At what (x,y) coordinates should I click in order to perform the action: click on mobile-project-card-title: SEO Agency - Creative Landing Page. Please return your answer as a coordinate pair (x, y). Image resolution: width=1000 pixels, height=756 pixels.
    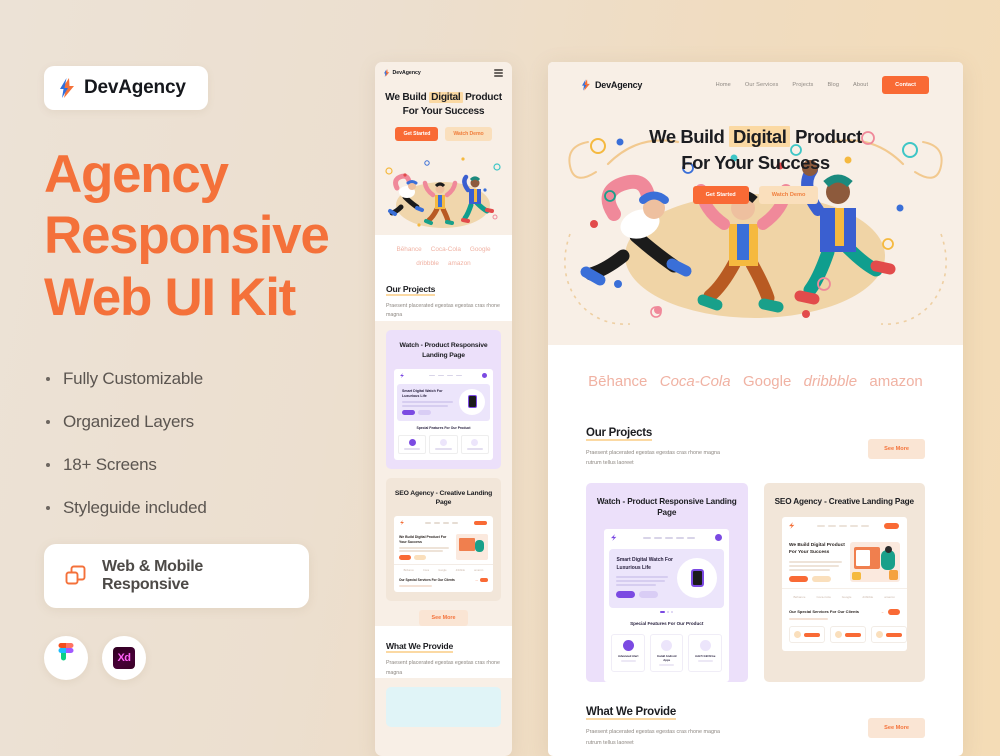
    Looking at the image, I should click on (443, 498).